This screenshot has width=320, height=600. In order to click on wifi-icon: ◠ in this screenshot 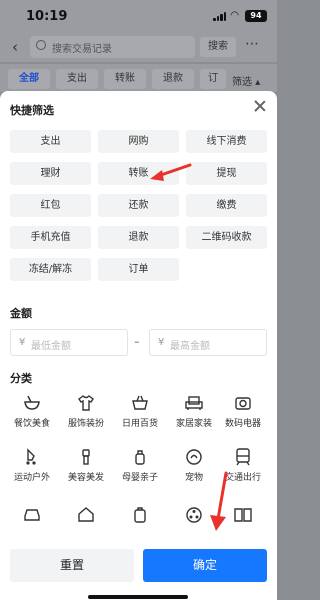, I will do `click(234, 15)`.